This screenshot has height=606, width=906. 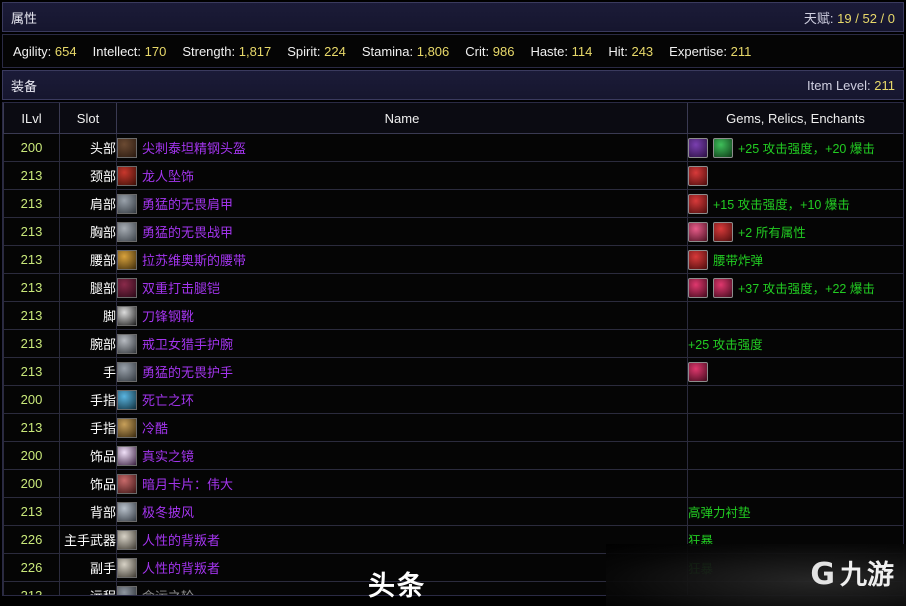 What do you see at coordinates (209, 51) in the screenshot?
I see `stat-name: Strength:` at bounding box center [209, 51].